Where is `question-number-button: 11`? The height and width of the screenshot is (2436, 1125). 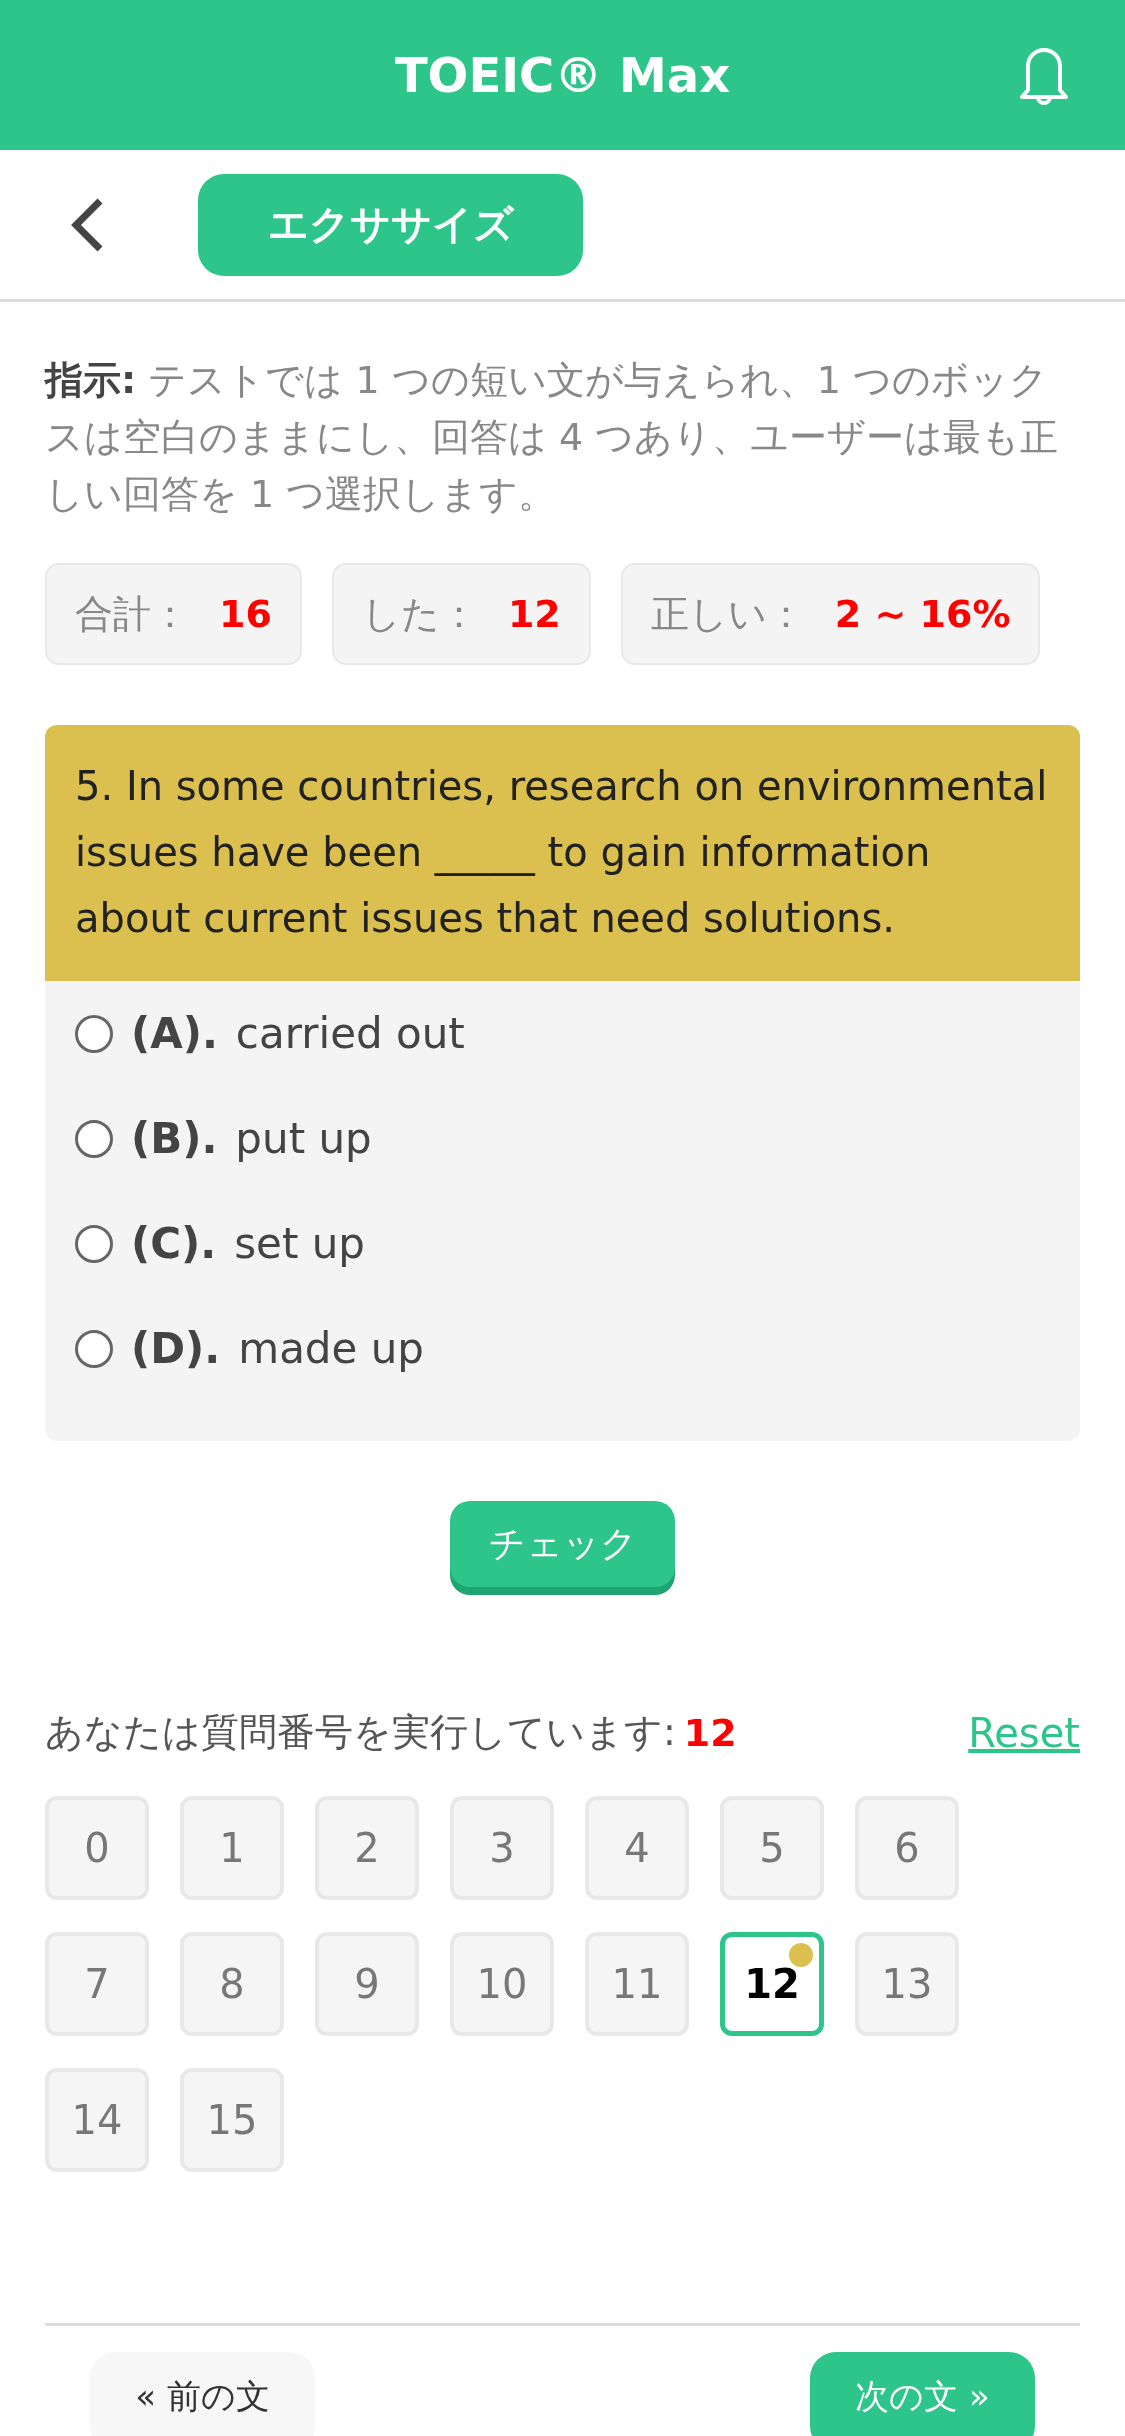 question-number-button: 11 is located at coordinates (637, 1984).